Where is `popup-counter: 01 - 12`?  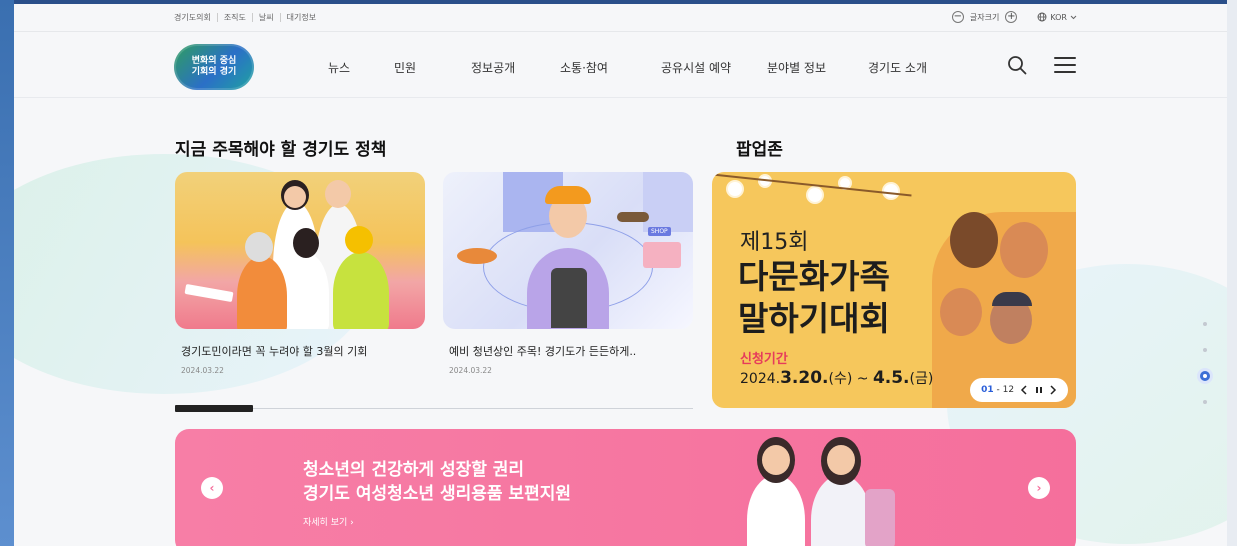 popup-counter: 01 - 12 is located at coordinates (998, 390).